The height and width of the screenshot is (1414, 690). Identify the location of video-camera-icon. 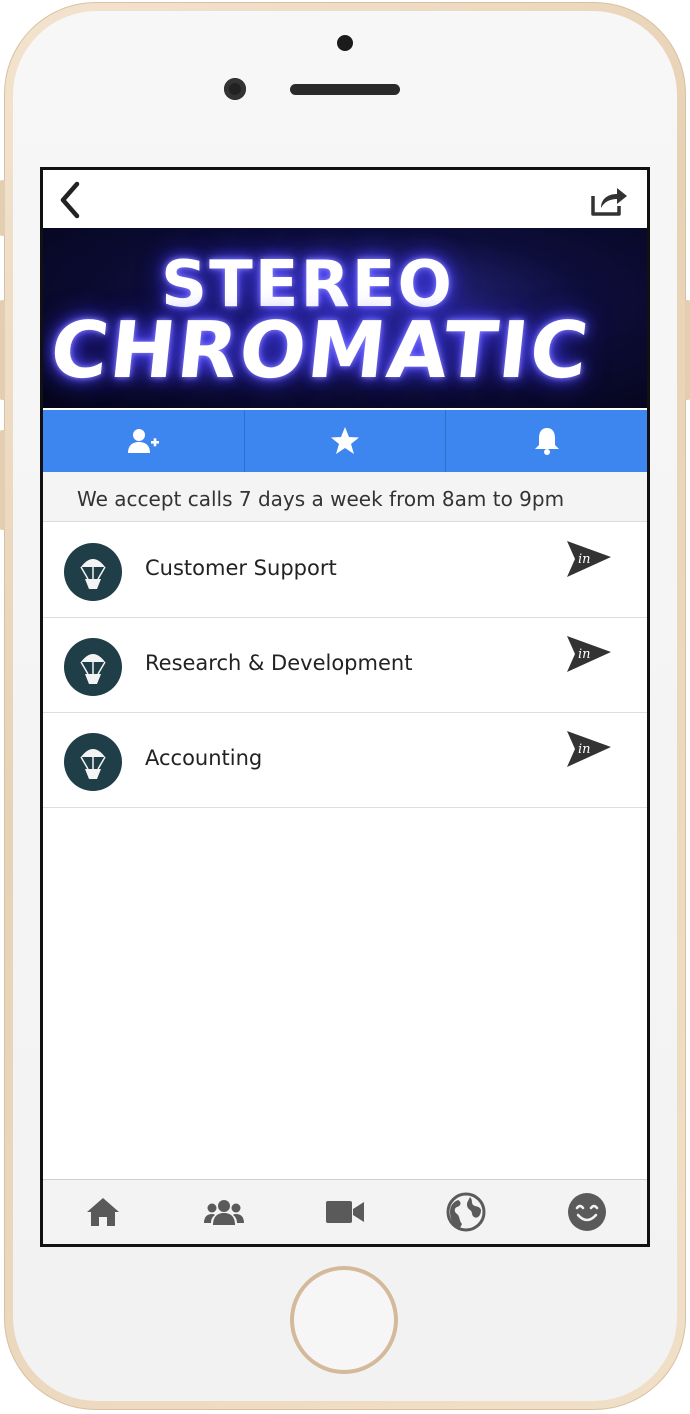
(344, 1212).